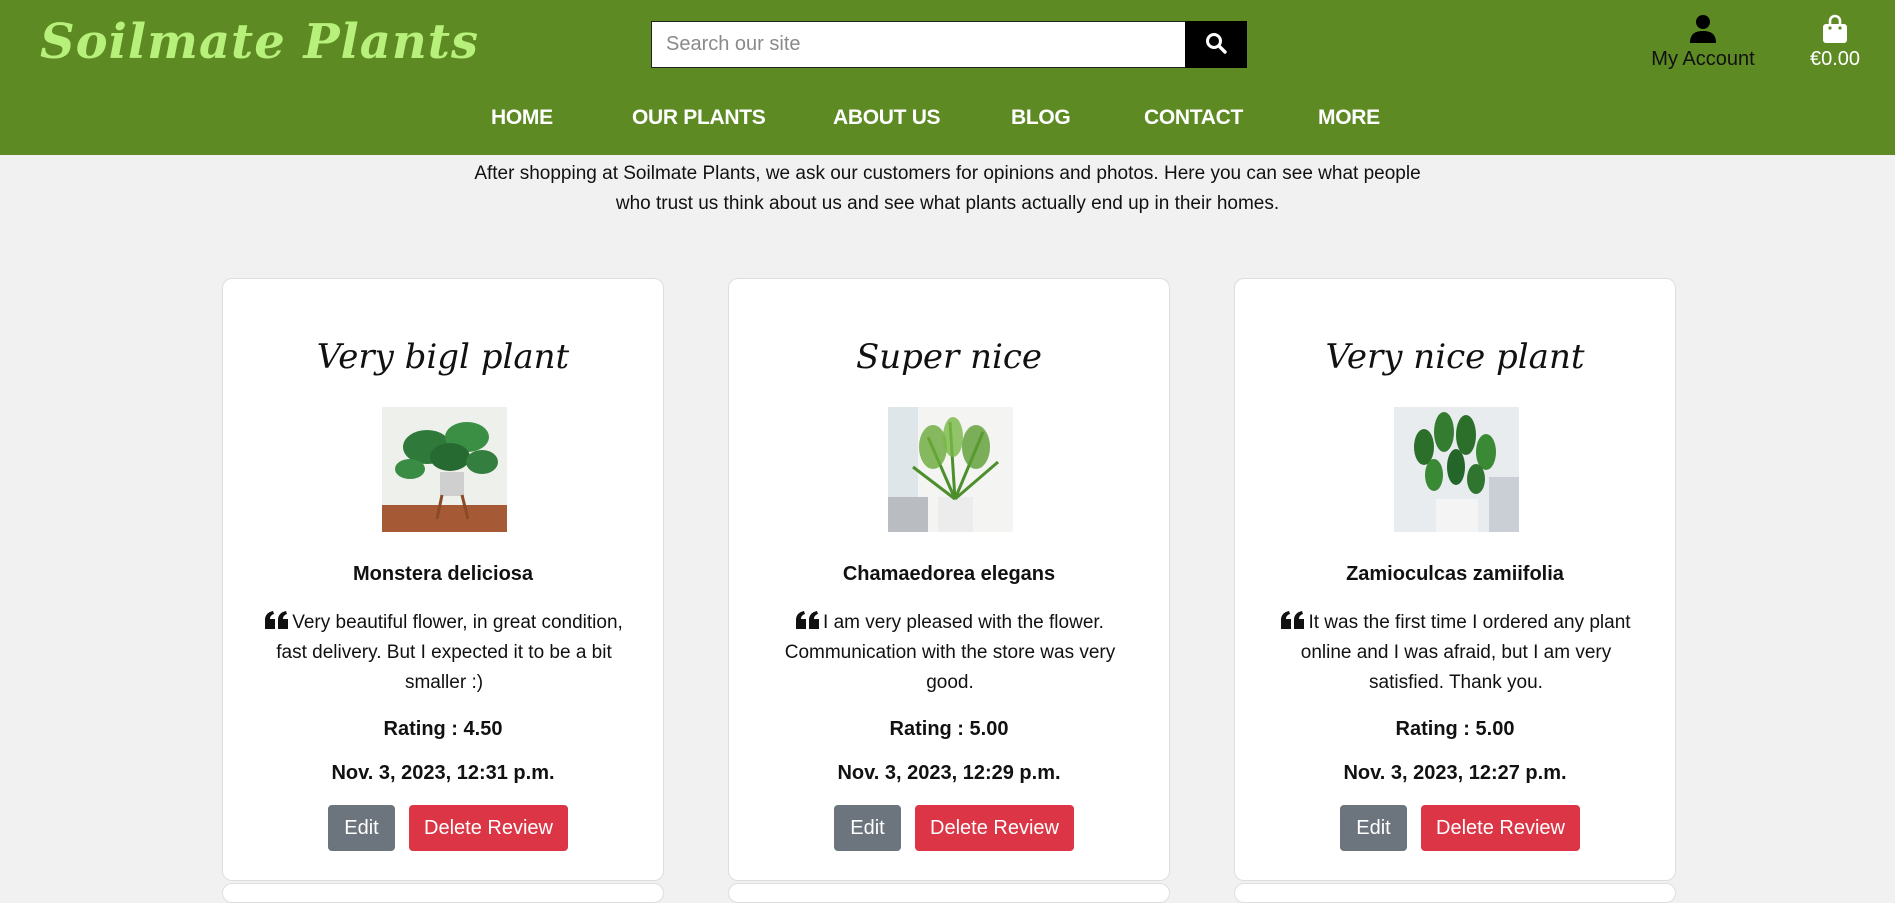  Describe the element at coordinates (1455, 773) in the screenshot. I see `review-date: Nov. 3, 2023, 12:27 p.m.` at that location.